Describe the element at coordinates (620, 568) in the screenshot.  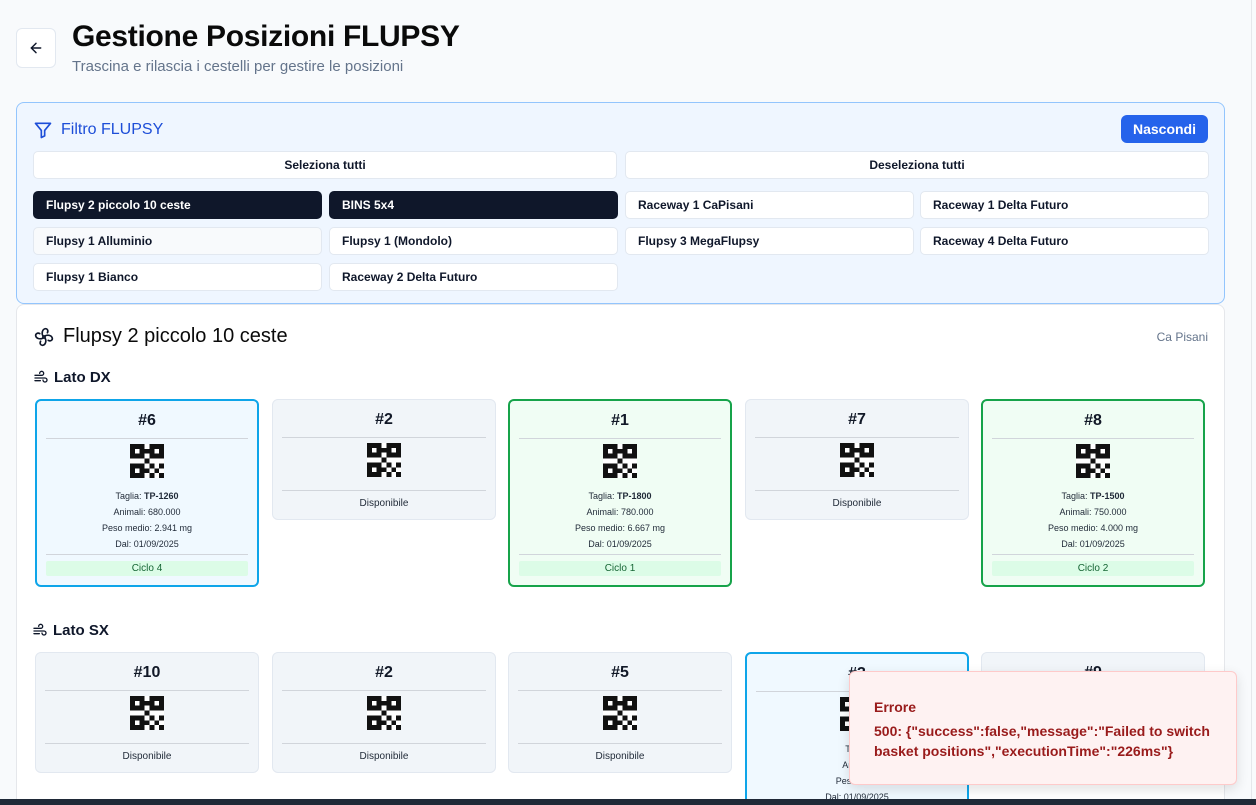
I see `cycle-badge: Ciclo 1` at that location.